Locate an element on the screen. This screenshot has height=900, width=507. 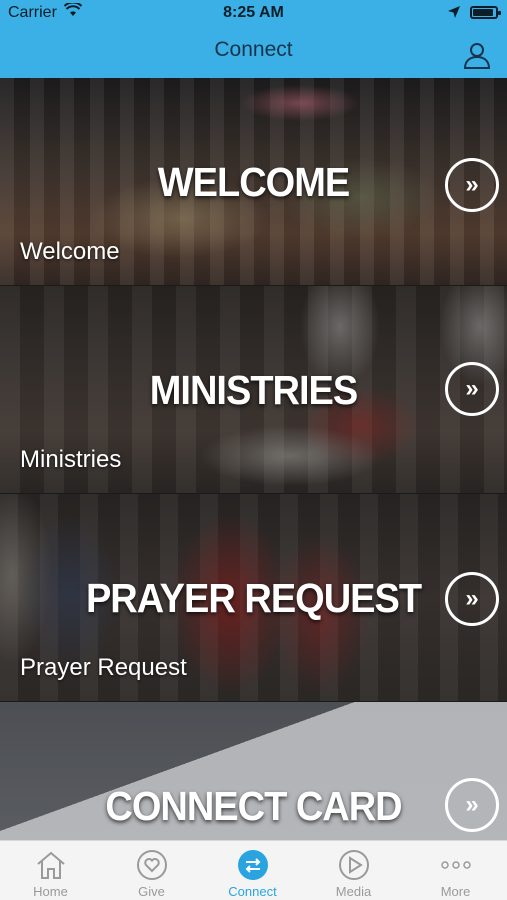
ellipsis-icon is located at coordinates (456, 865).